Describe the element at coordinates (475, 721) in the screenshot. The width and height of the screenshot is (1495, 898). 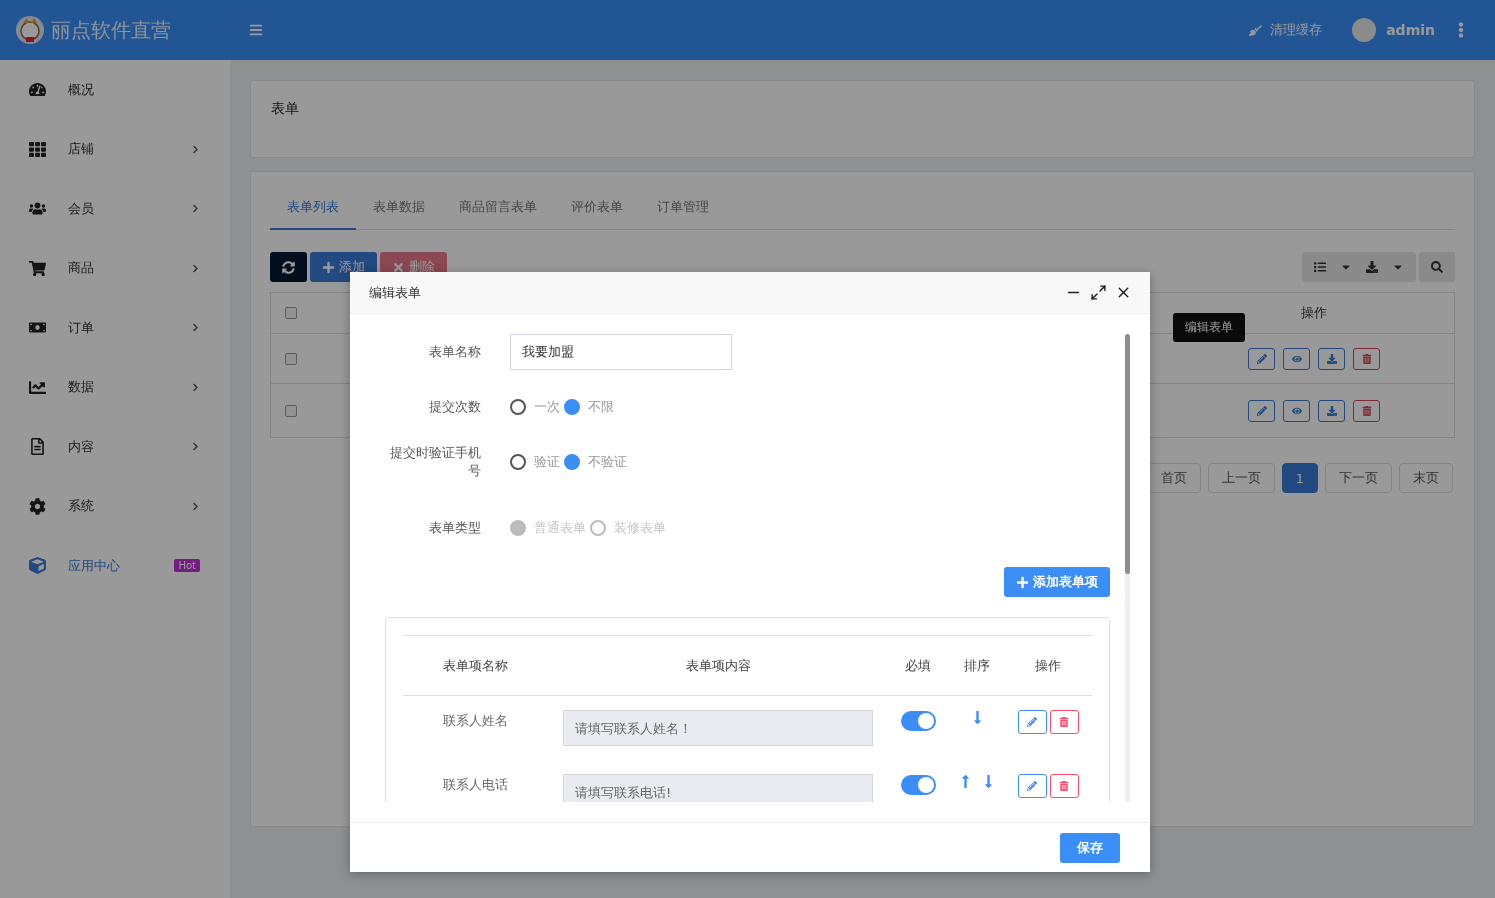
I see `item-name: 联系人姓名` at that location.